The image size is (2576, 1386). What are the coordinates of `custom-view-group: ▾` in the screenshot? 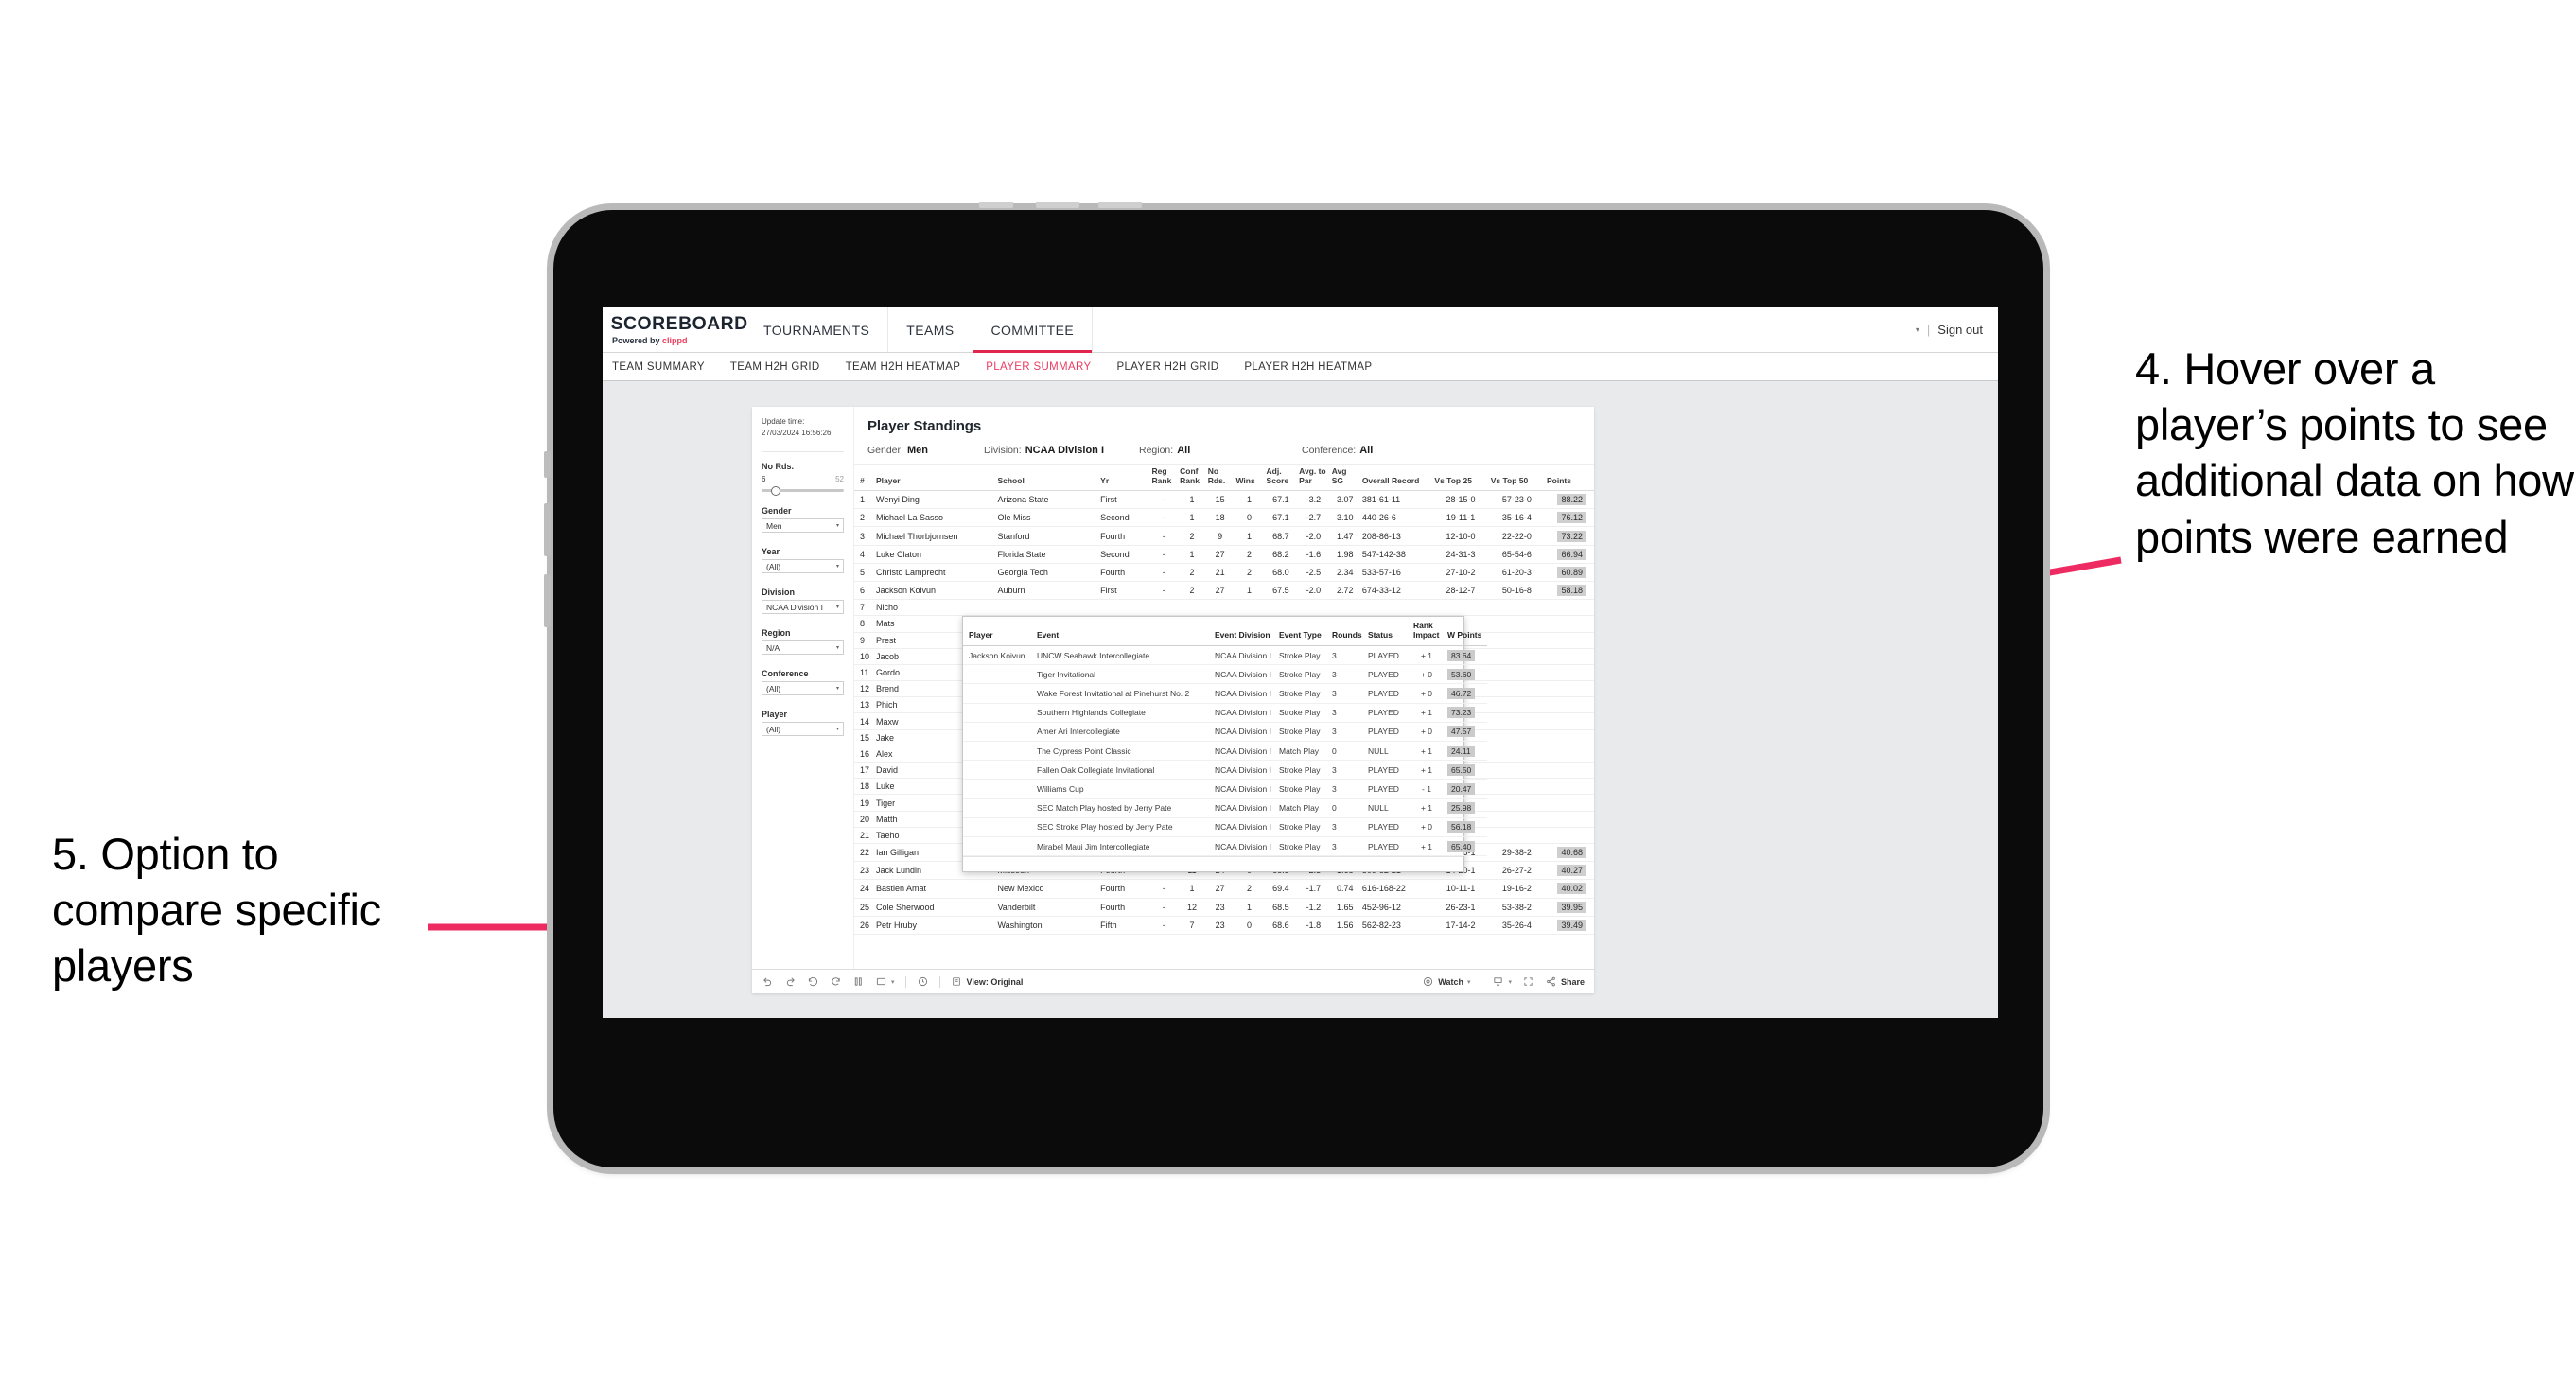 It's located at (885, 981).